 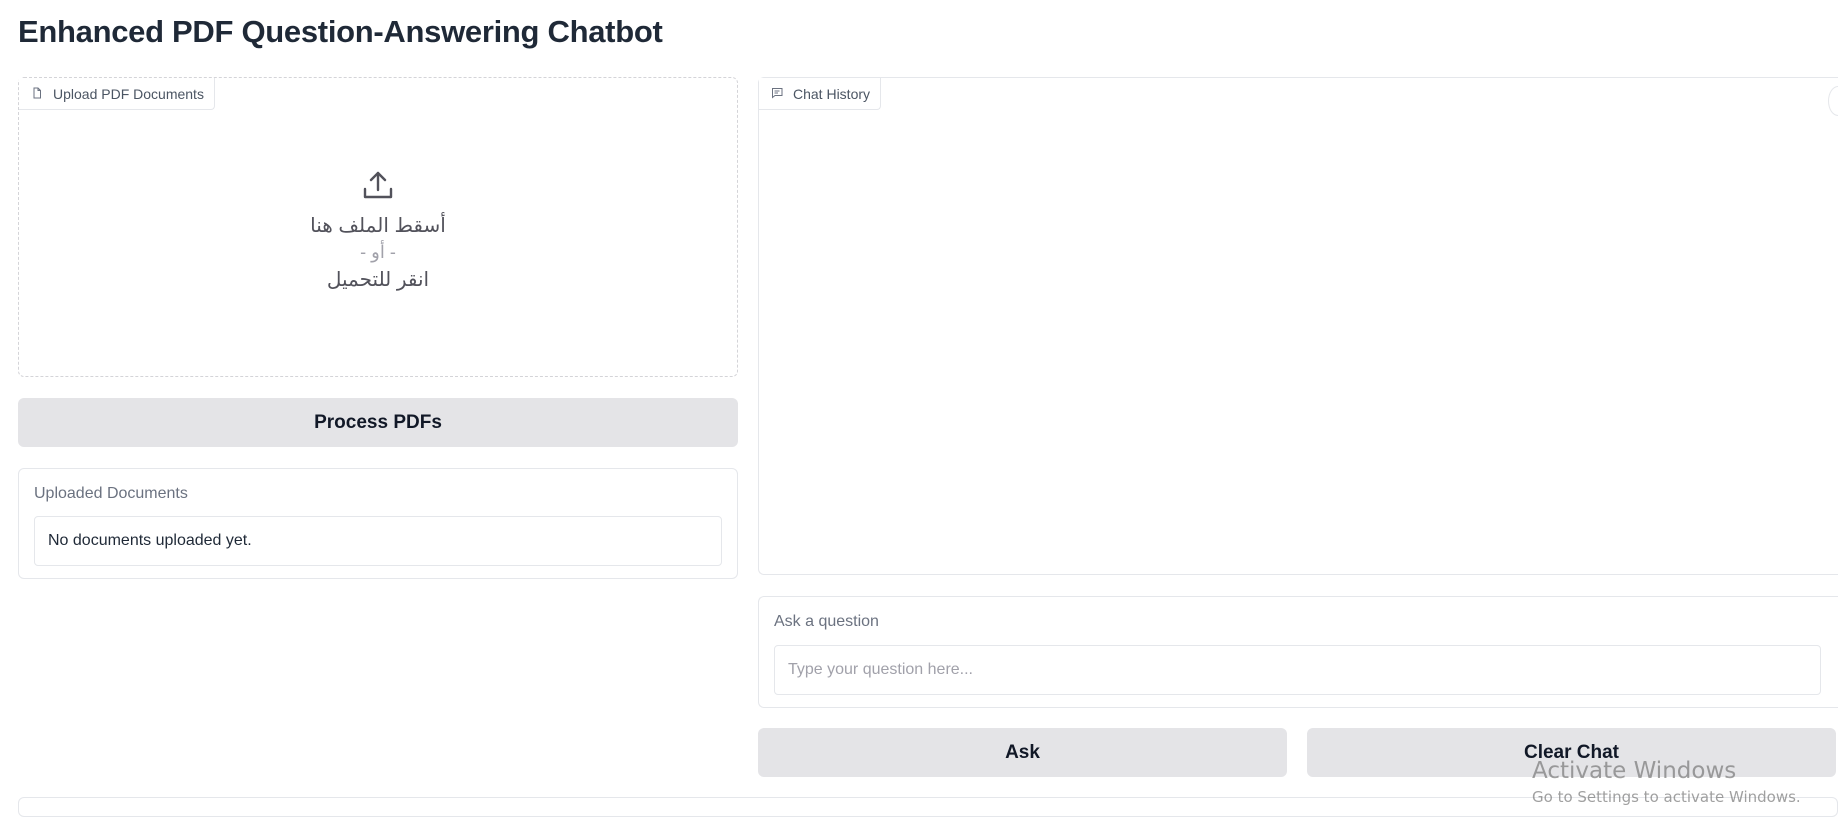 I want to click on question-panel: Ask a question, so click(x=1298, y=652).